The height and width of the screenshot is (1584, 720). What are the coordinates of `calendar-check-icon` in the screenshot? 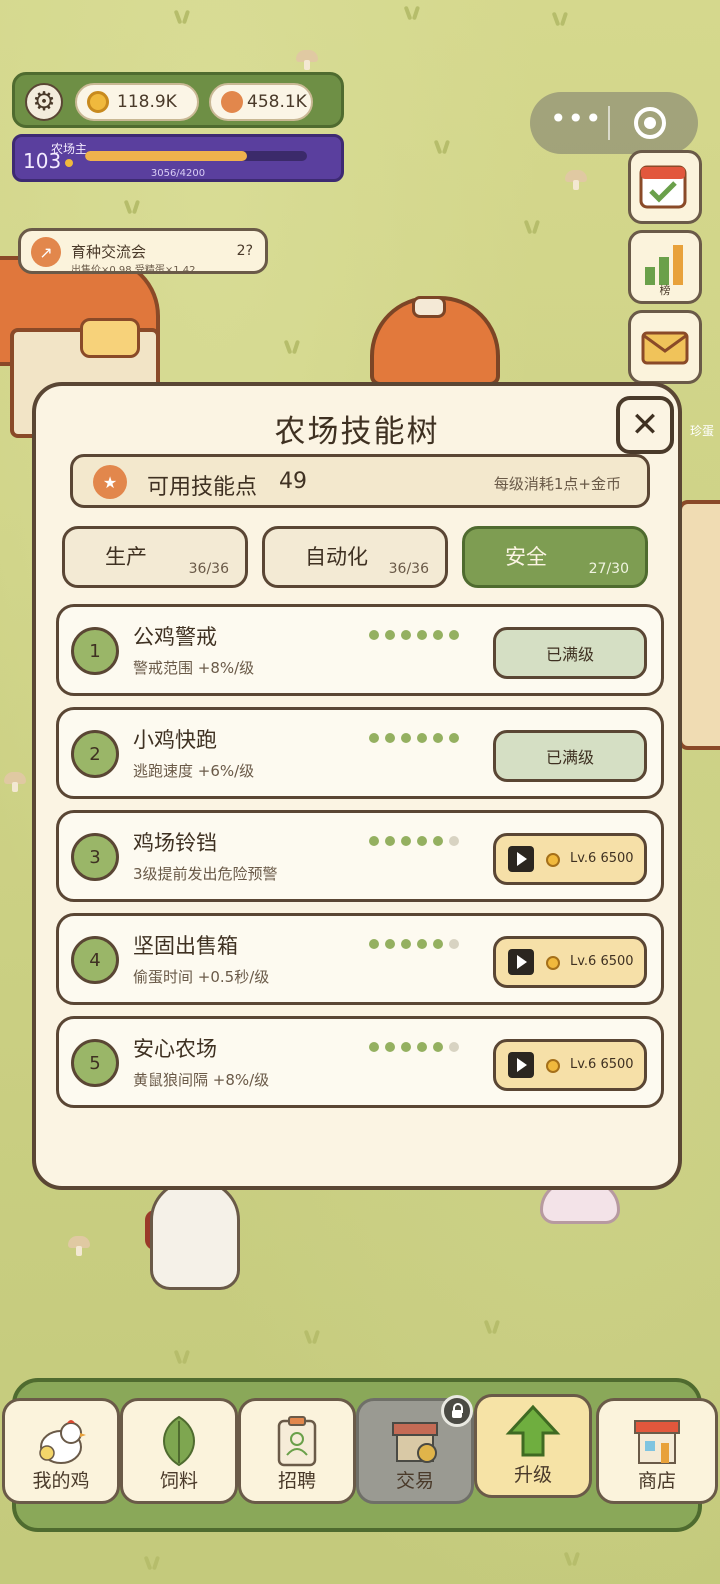 It's located at (663, 187).